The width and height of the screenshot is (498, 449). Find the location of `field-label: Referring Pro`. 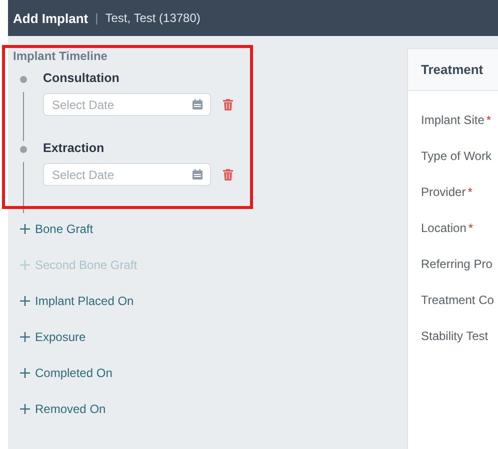

field-label: Referring Pro is located at coordinates (456, 264).